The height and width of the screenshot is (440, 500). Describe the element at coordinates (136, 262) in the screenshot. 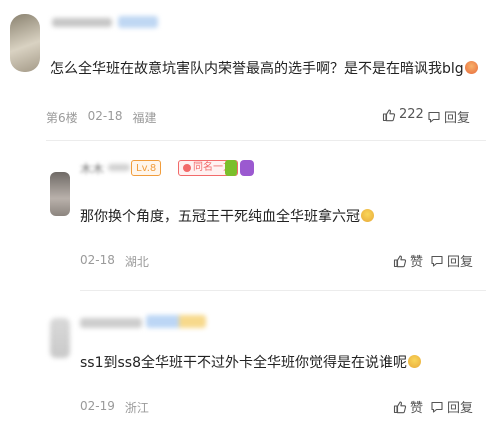

I see `comment-location: 湖北` at that location.